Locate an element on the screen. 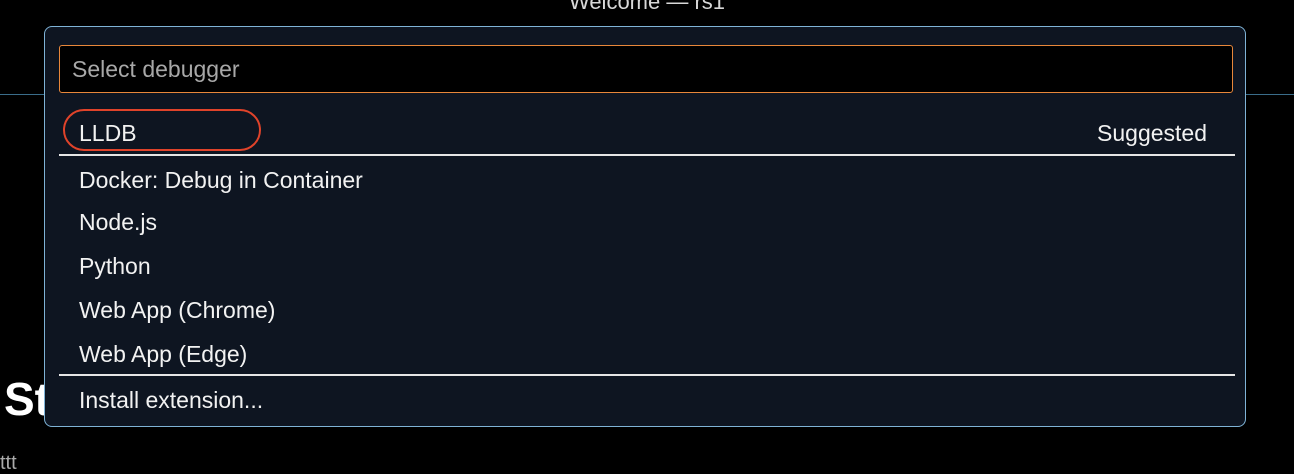  debugger-item-web-app-edge: Web App (Edge) is located at coordinates (646, 354).